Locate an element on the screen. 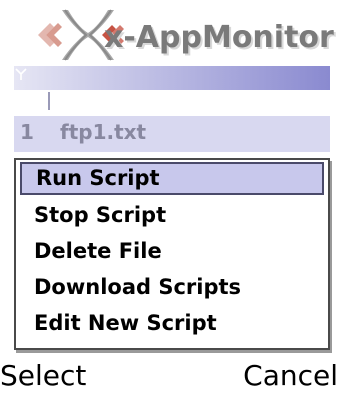  cancel-softkey: Cancel is located at coordinates (290, 376).